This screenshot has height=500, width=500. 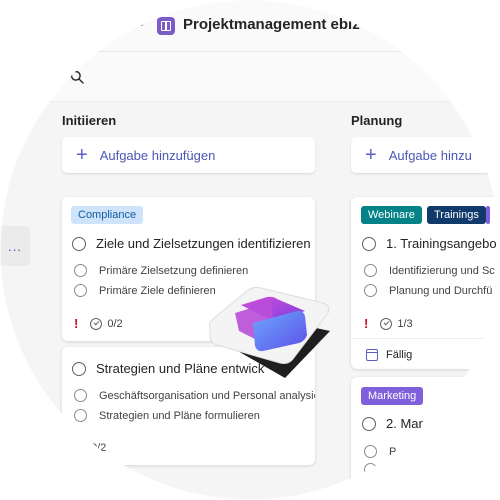 What do you see at coordinates (157, 155) in the screenshot?
I see `add-task-label: Aufgabe hinzufügen` at bounding box center [157, 155].